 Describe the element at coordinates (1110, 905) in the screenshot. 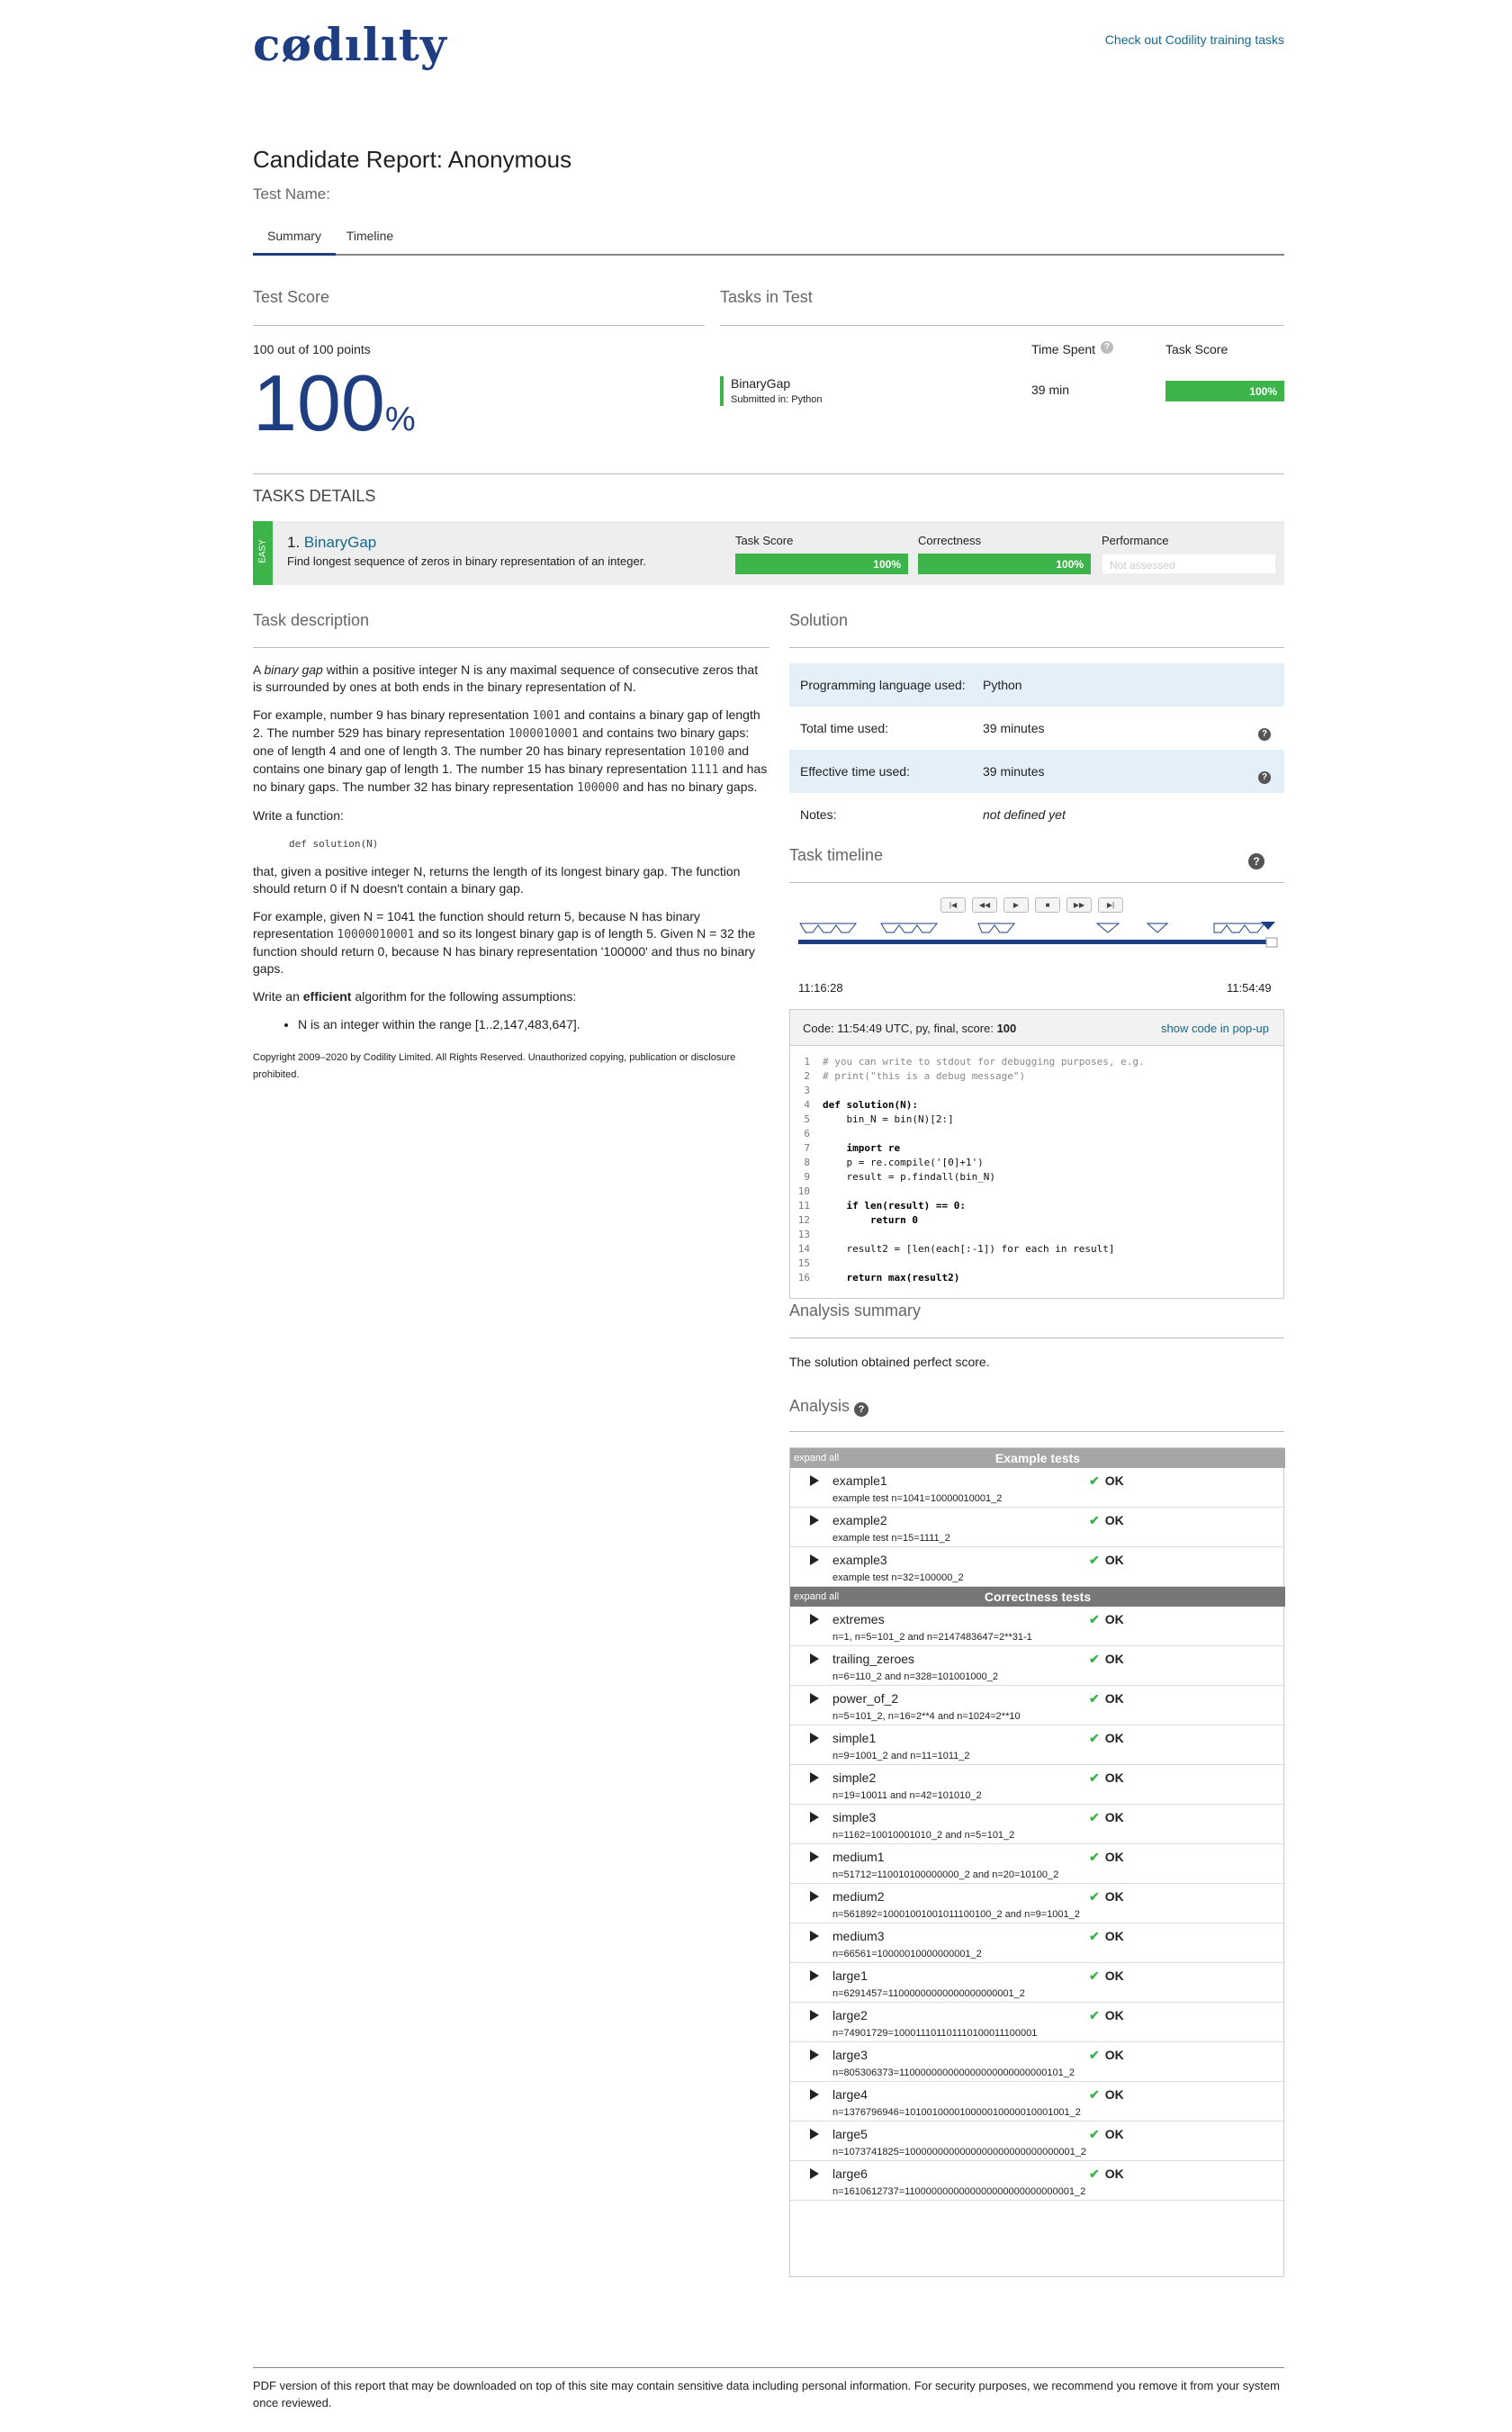

I see `skip-end-button: ▶|` at that location.